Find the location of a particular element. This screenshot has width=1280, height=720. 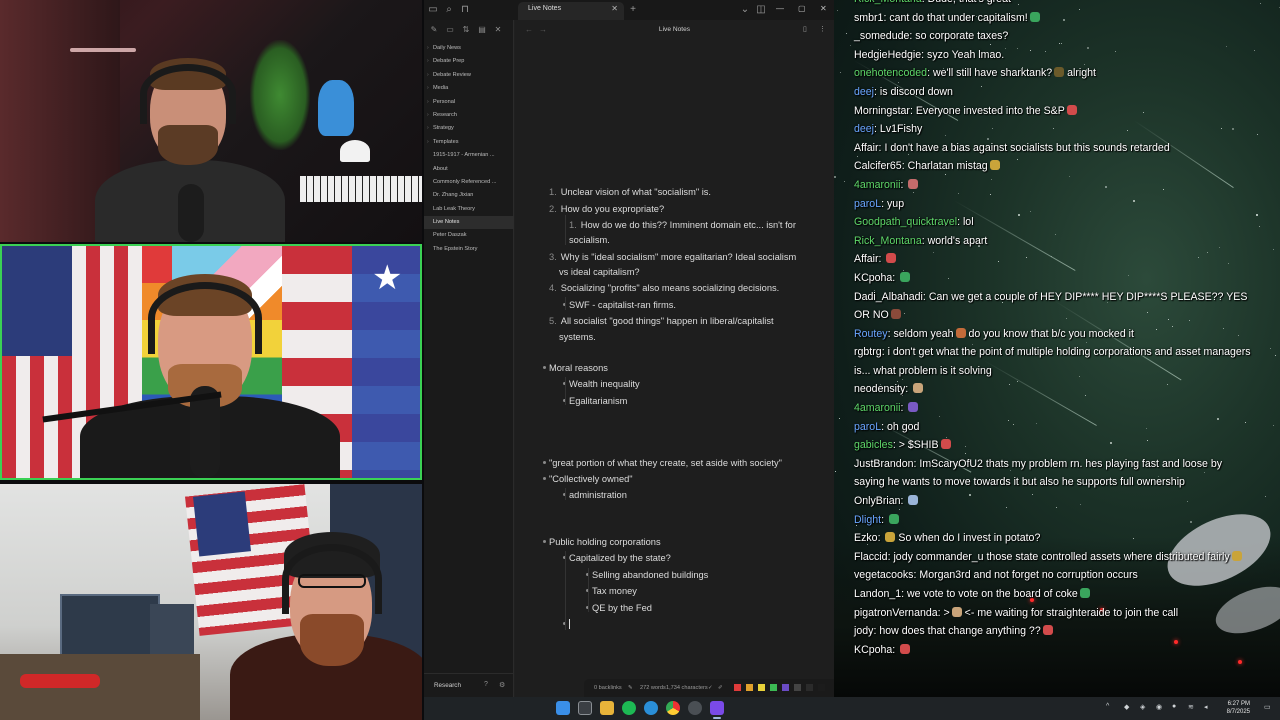

chat-username: gabicles is located at coordinates (873, 445).